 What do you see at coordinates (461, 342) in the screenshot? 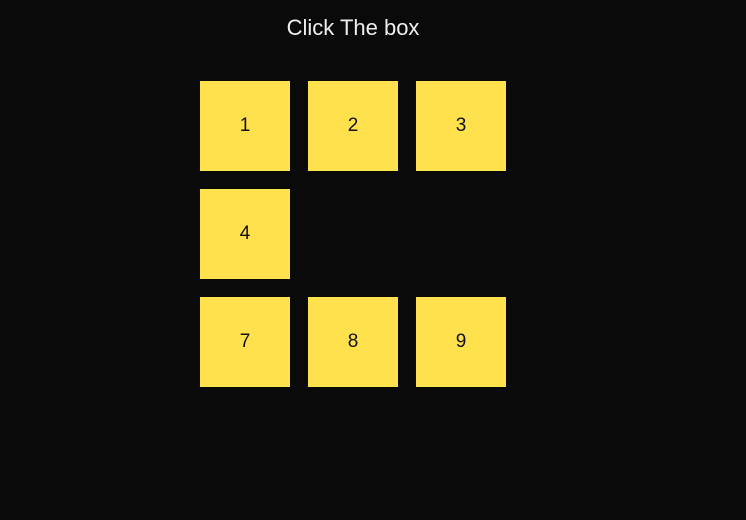
I see `box-9: 9` at bounding box center [461, 342].